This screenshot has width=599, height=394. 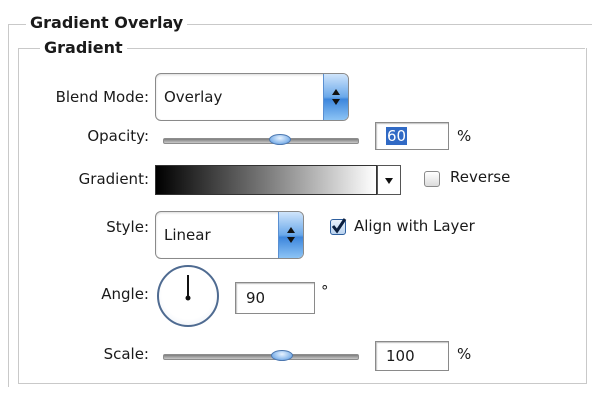 What do you see at coordinates (229, 235) in the screenshot?
I see `style-dropdown: Linear` at bounding box center [229, 235].